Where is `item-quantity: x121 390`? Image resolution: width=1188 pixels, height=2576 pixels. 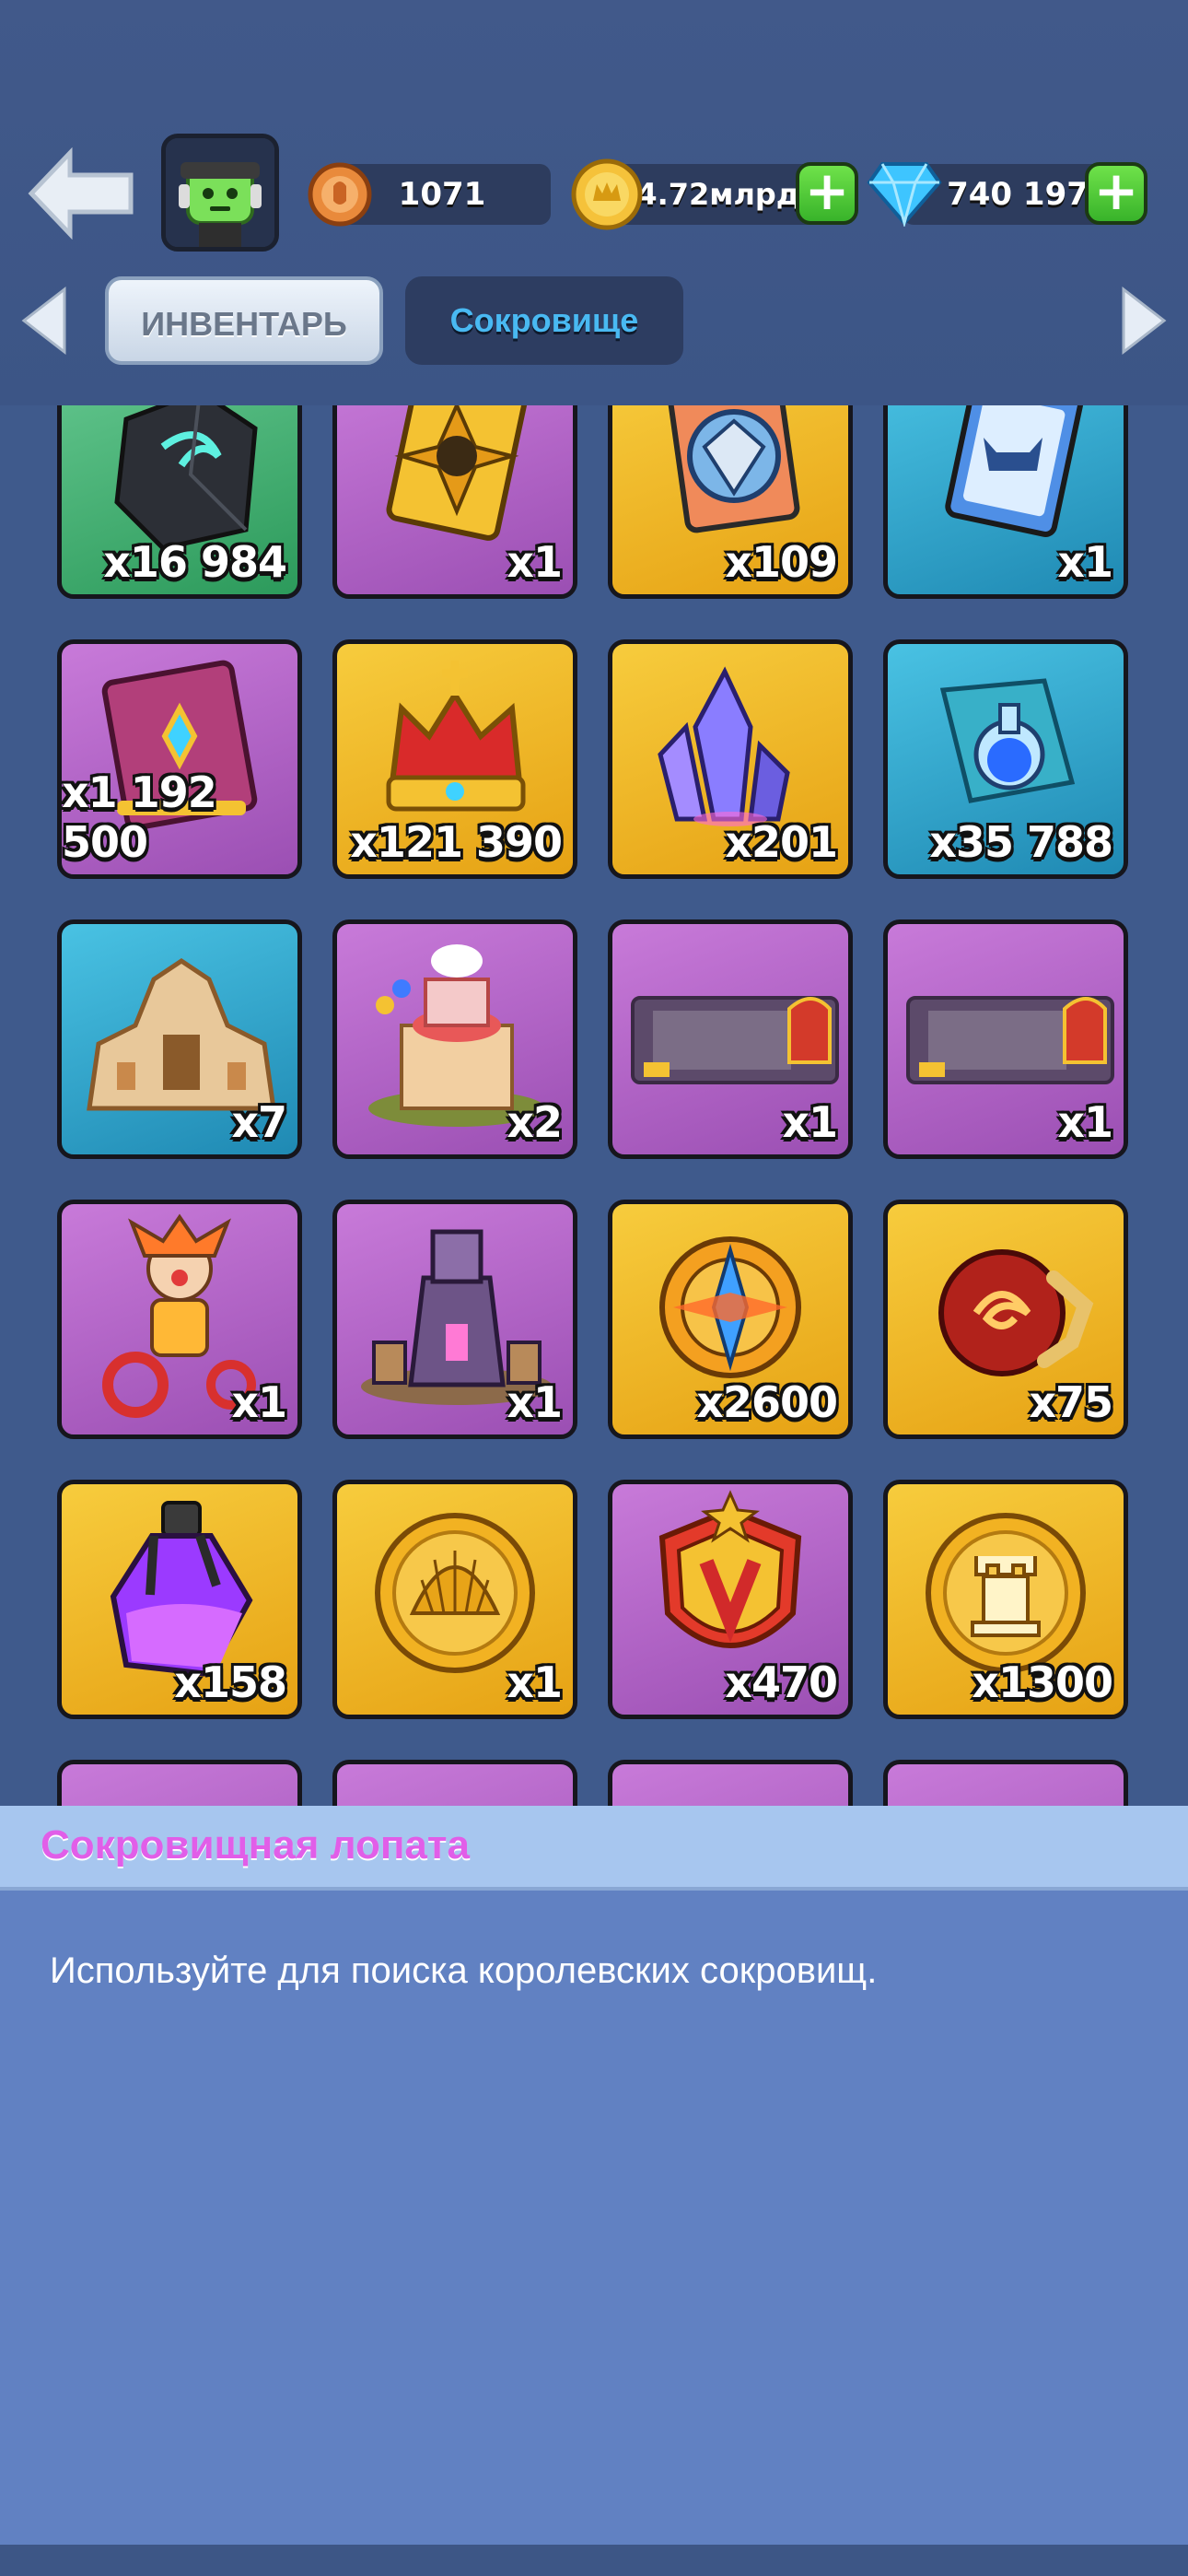 item-quantity: x121 390 is located at coordinates (456, 842).